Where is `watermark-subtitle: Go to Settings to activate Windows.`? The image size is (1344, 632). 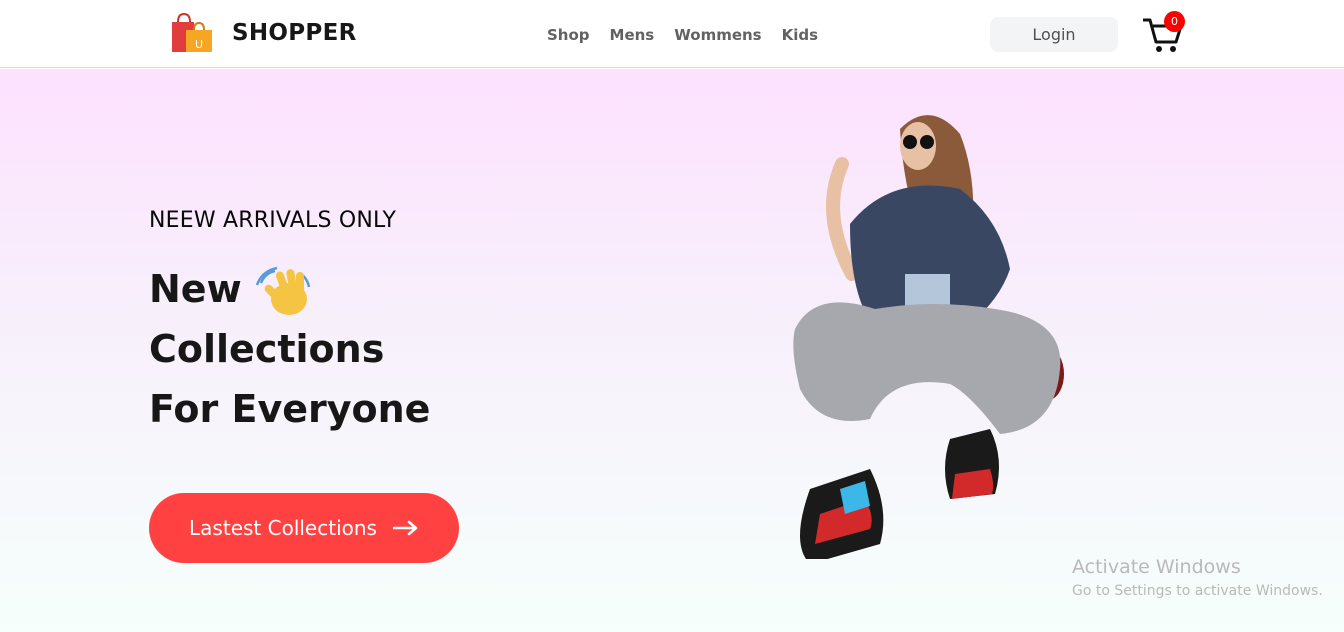
watermark-subtitle: Go to Settings to activate Windows. is located at coordinates (1197, 591).